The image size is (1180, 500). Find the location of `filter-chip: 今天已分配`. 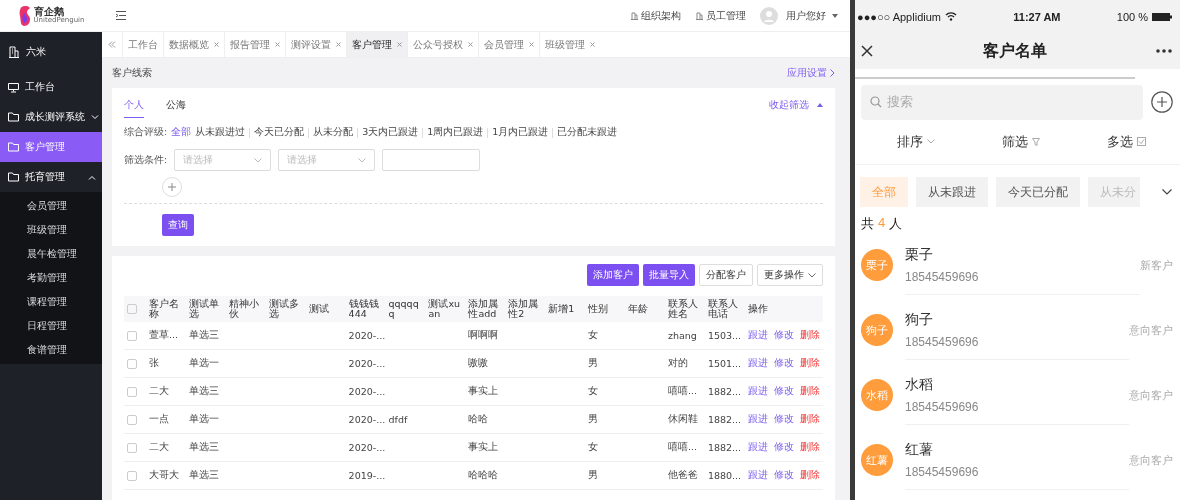

filter-chip: 今天已分配 is located at coordinates (1038, 191).